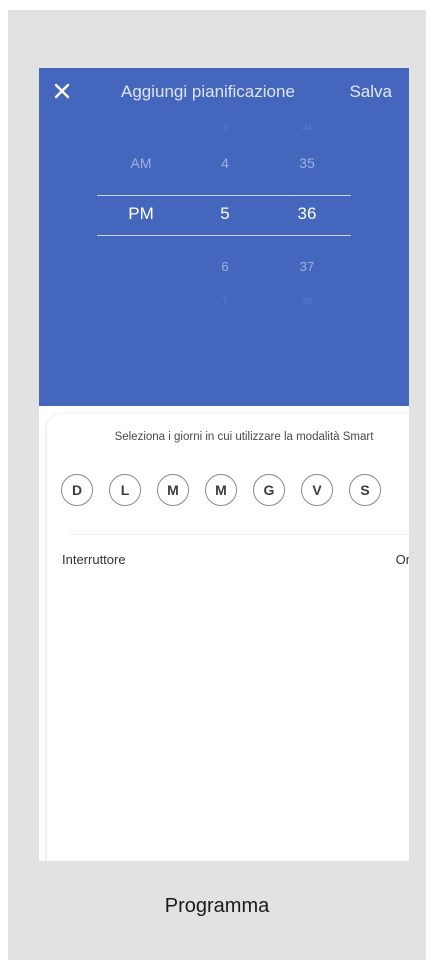  What do you see at coordinates (141, 214) in the screenshot?
I see `ampm-selected: PM` at bounding box center [141, 214].